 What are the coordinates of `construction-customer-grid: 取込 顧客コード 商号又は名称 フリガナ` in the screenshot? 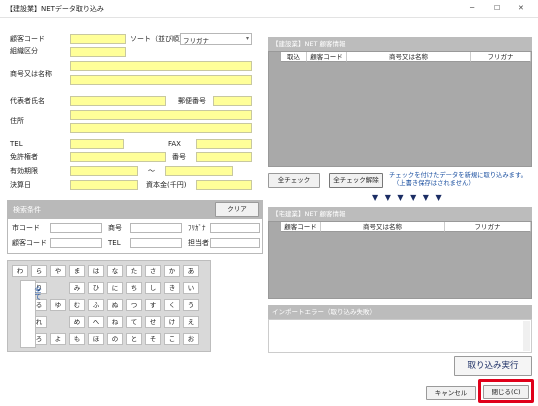 It's located at (400, 109).